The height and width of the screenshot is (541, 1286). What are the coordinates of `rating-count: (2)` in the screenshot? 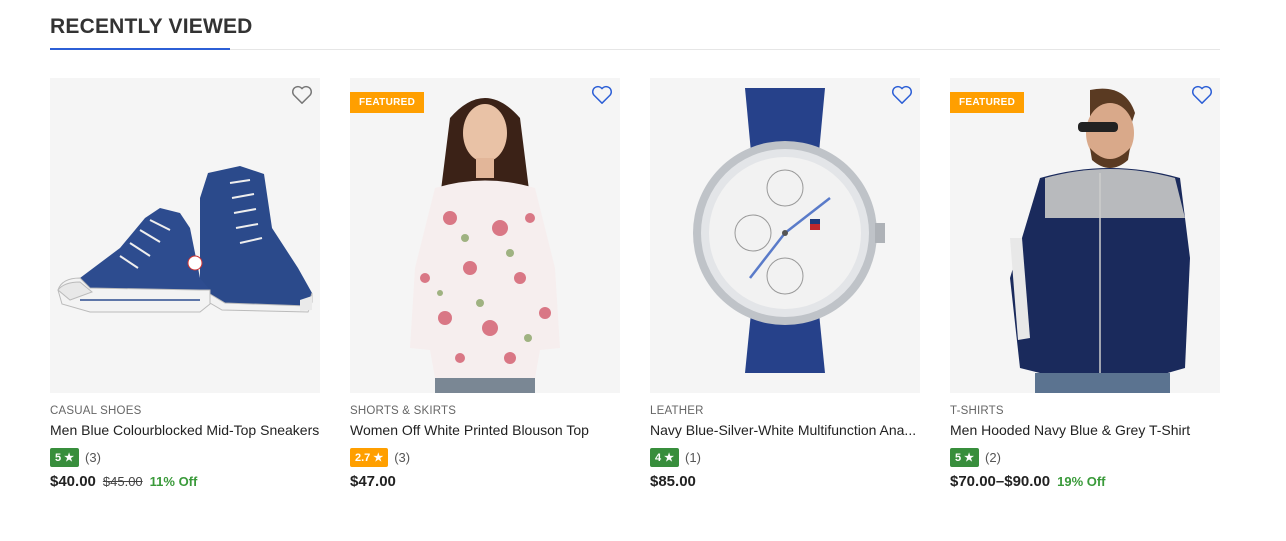 It's located at (993, 457).